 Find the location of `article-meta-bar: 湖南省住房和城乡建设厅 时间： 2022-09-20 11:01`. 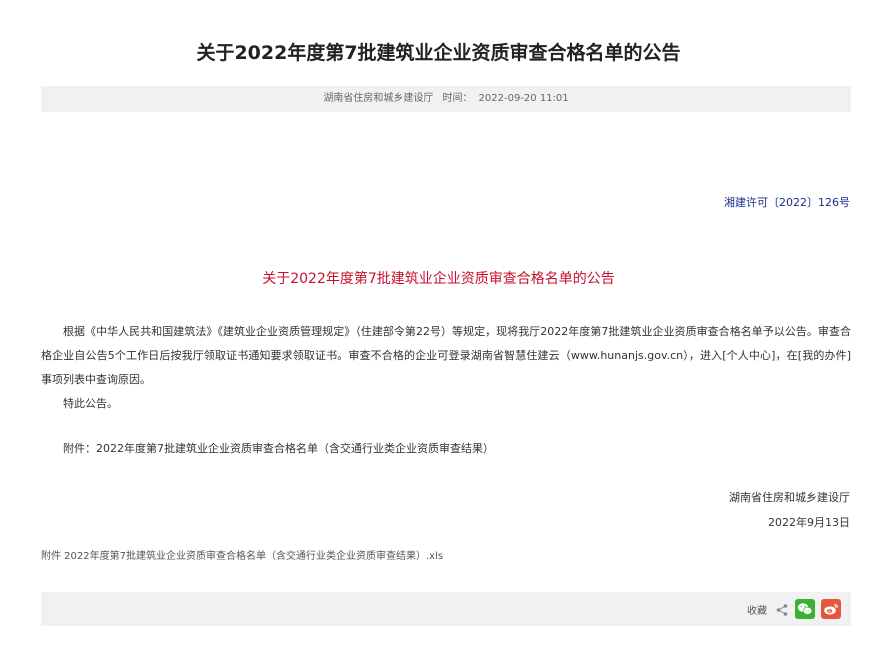

article-meta-bar: 湖南省住房和城乡建设厅 时间： 2022-09-20 11:01 is located at coordinates (446, 99).